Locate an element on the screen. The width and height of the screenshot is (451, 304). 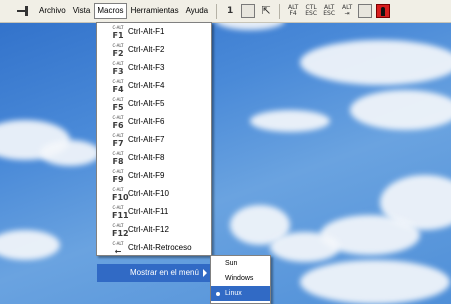
submenu-arrow-icon is located at coordinates (205, 273).